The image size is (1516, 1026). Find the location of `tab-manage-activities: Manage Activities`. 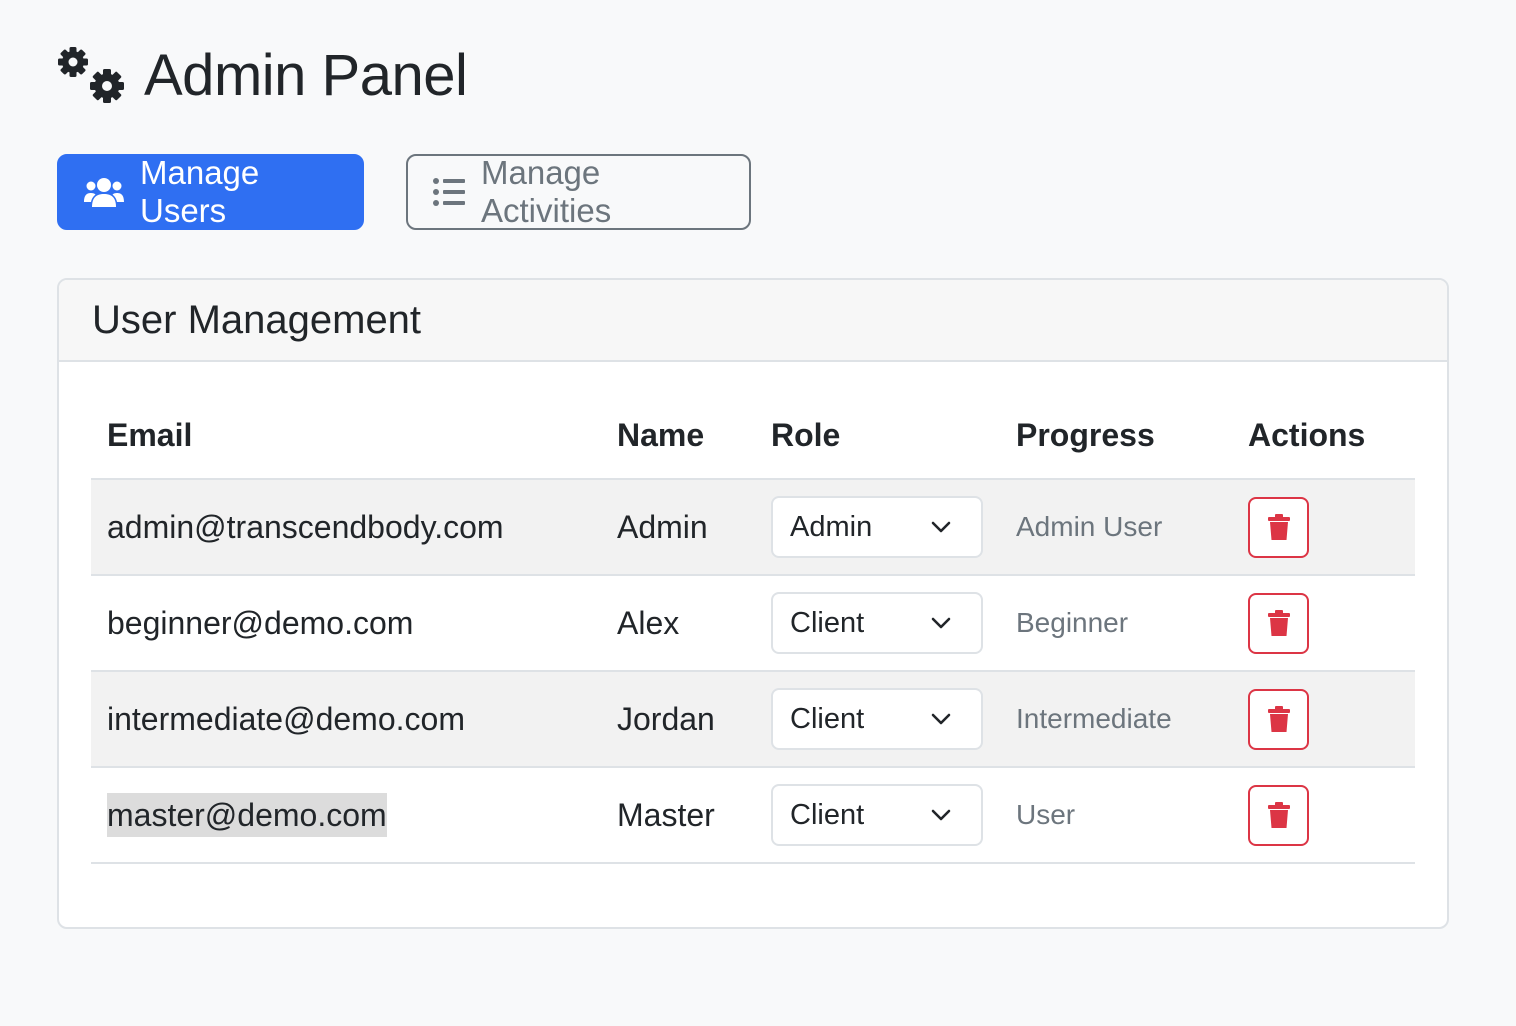

tab-manage-activities: Manage Activities is located at coordinates (578, 192).